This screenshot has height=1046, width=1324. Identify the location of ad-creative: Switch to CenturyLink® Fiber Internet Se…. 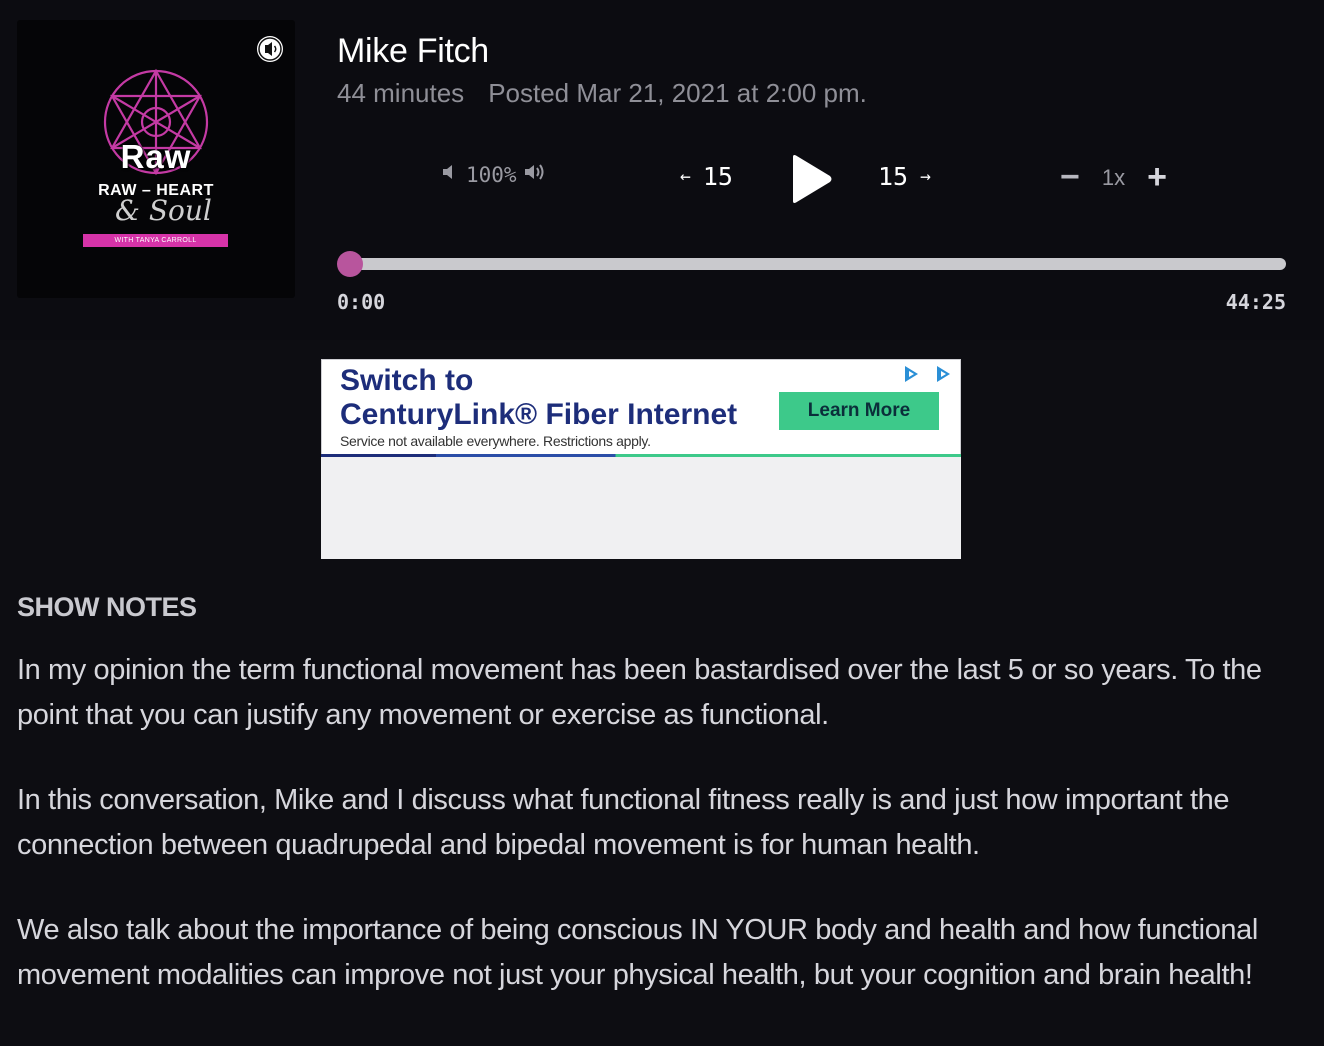
(641, 407).